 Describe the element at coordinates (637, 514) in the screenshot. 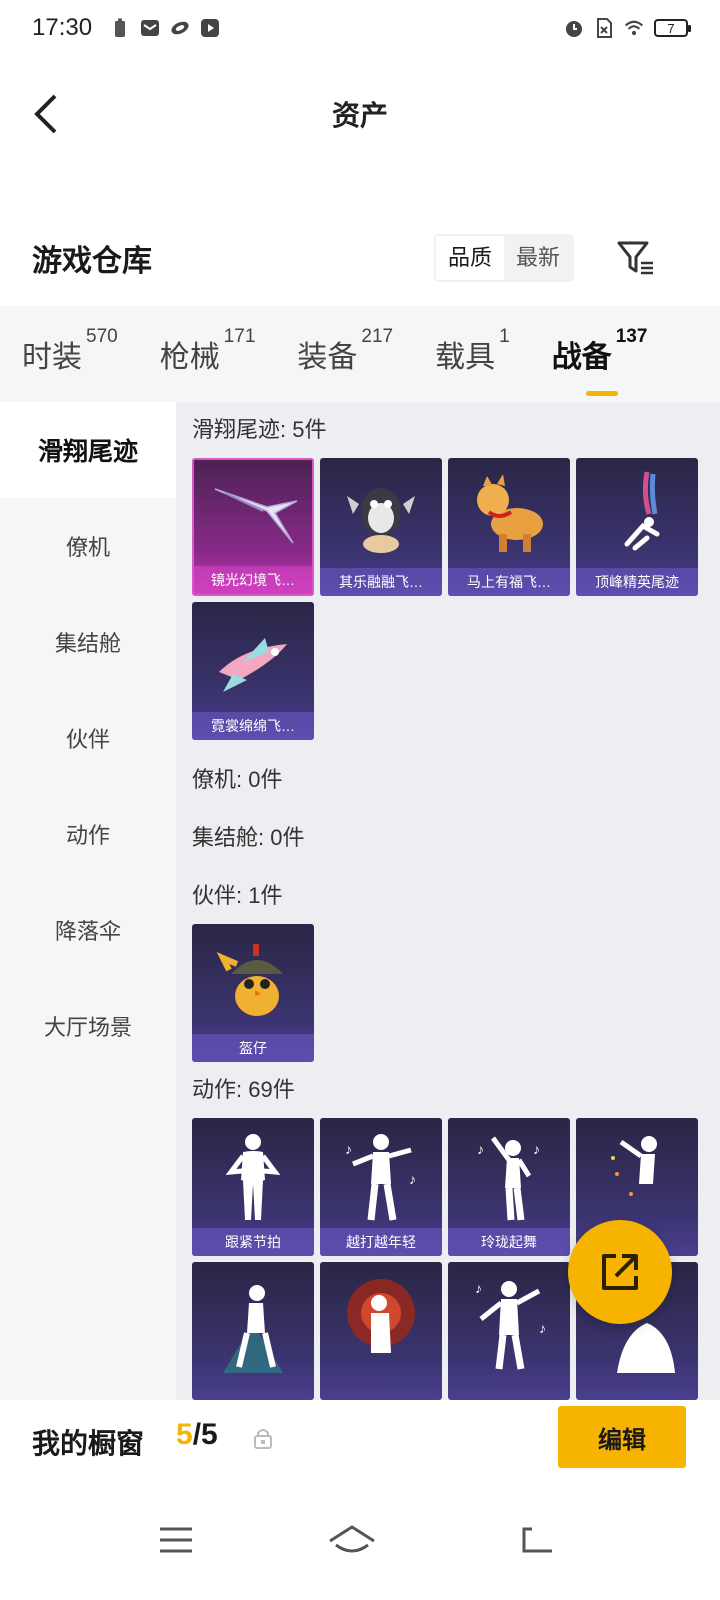

I see `elite-trail-art` at that location.